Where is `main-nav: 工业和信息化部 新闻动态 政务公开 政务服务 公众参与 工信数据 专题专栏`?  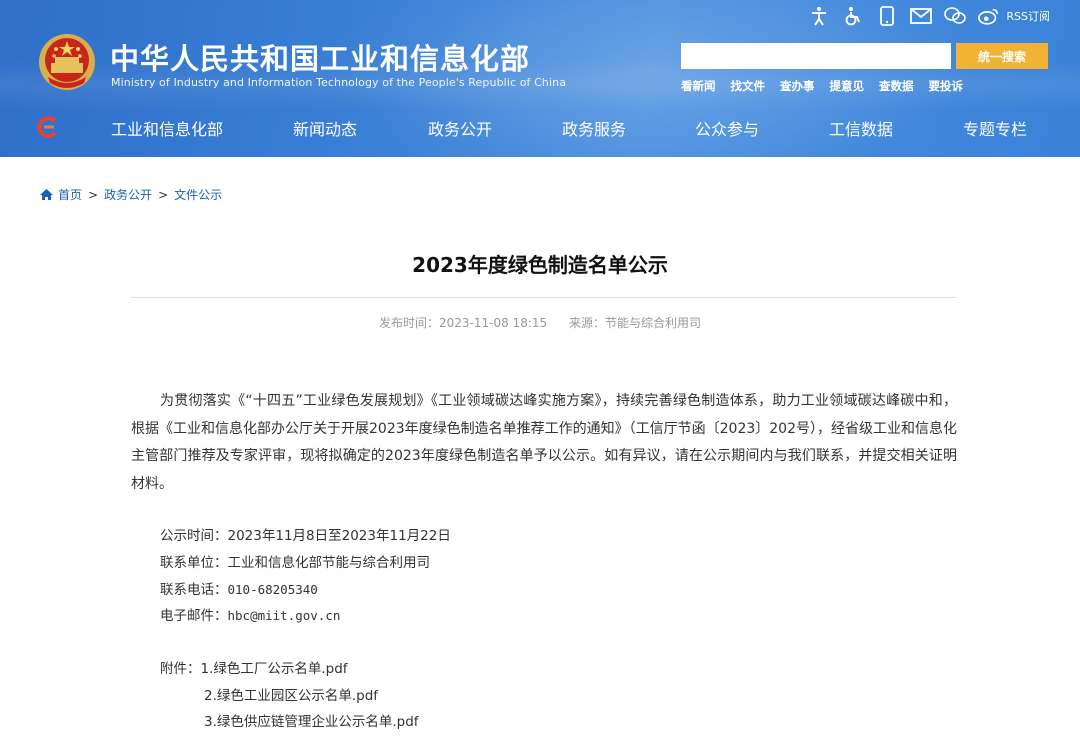
main-nav: 工业和信息化部 新闻动态 政务公开 政务服务 公众参与 工信数据 专题专栏 is located at coordinates (540, 127).